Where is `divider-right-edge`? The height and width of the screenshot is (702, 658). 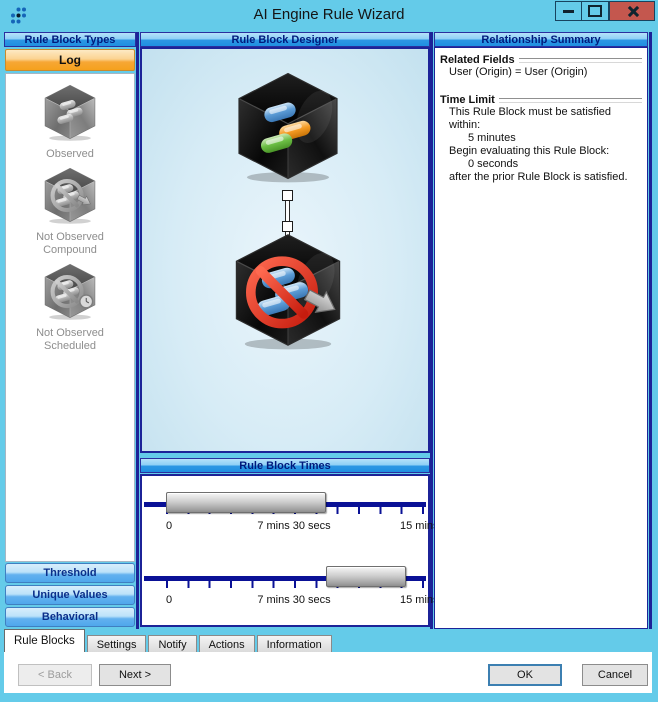 divider-right-edge is located at coordinates (650, 330).